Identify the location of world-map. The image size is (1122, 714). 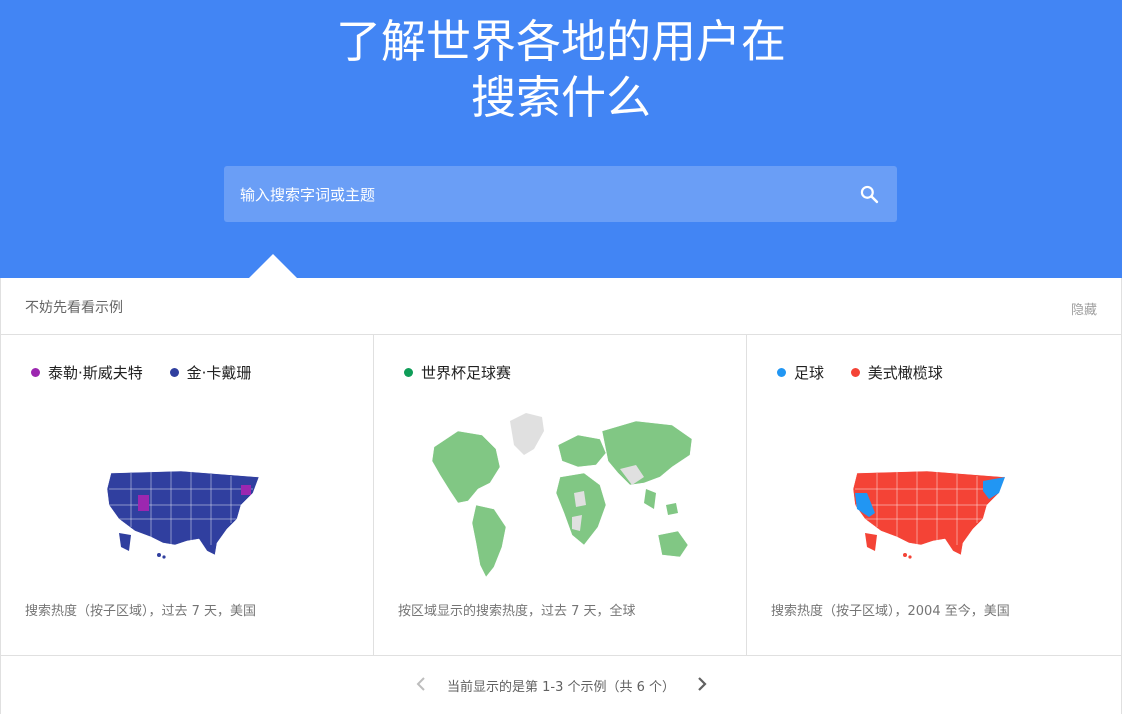
(562, 495).